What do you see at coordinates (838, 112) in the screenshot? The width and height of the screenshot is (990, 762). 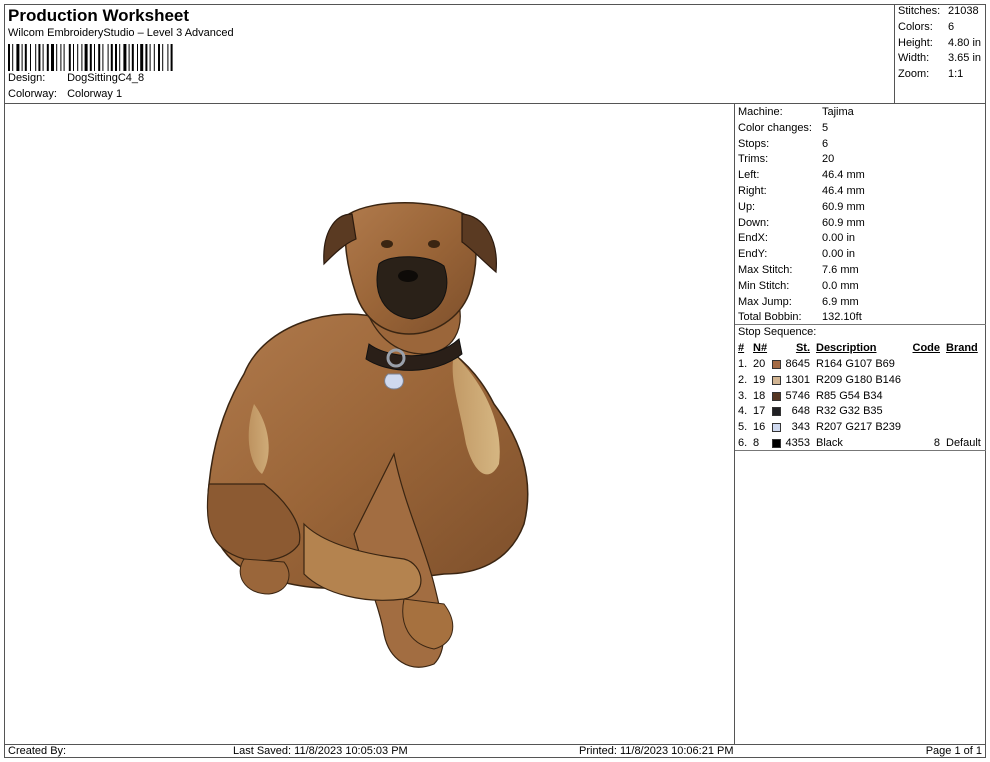 I see `machine-info-value: Tajima` at bounding box center [838, 112].